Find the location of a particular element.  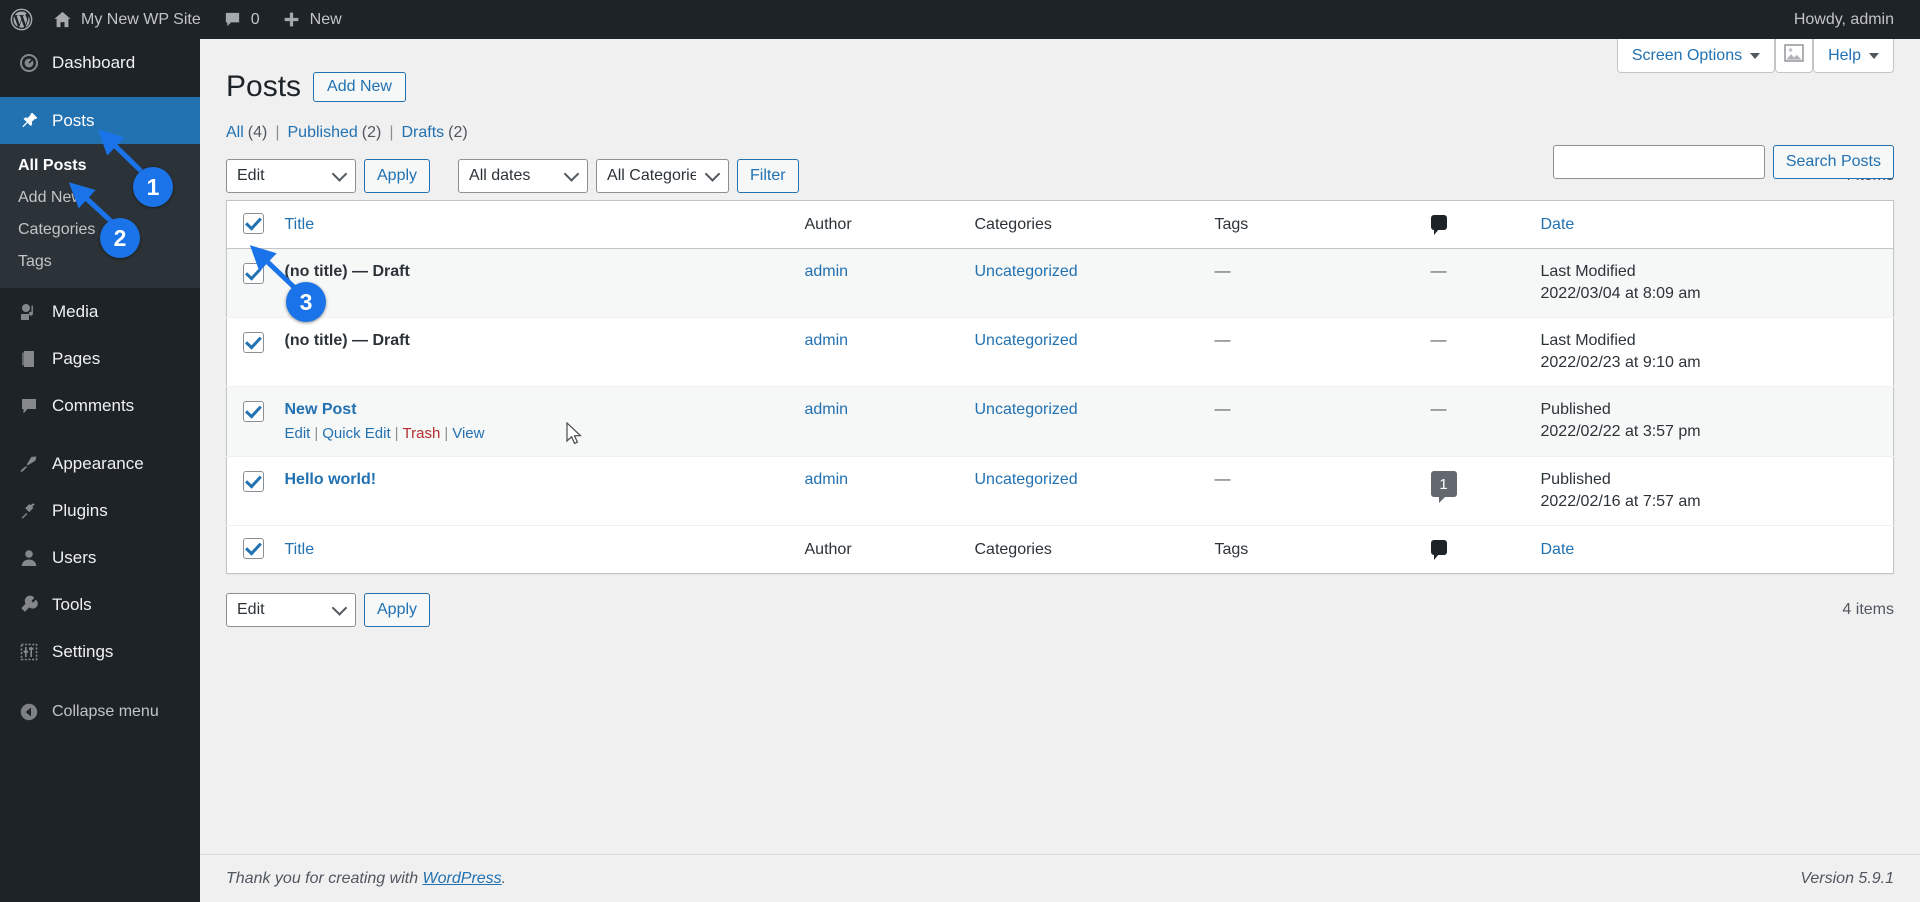

sidebar-item-settings: Settings is located at coordinates (100, 651).